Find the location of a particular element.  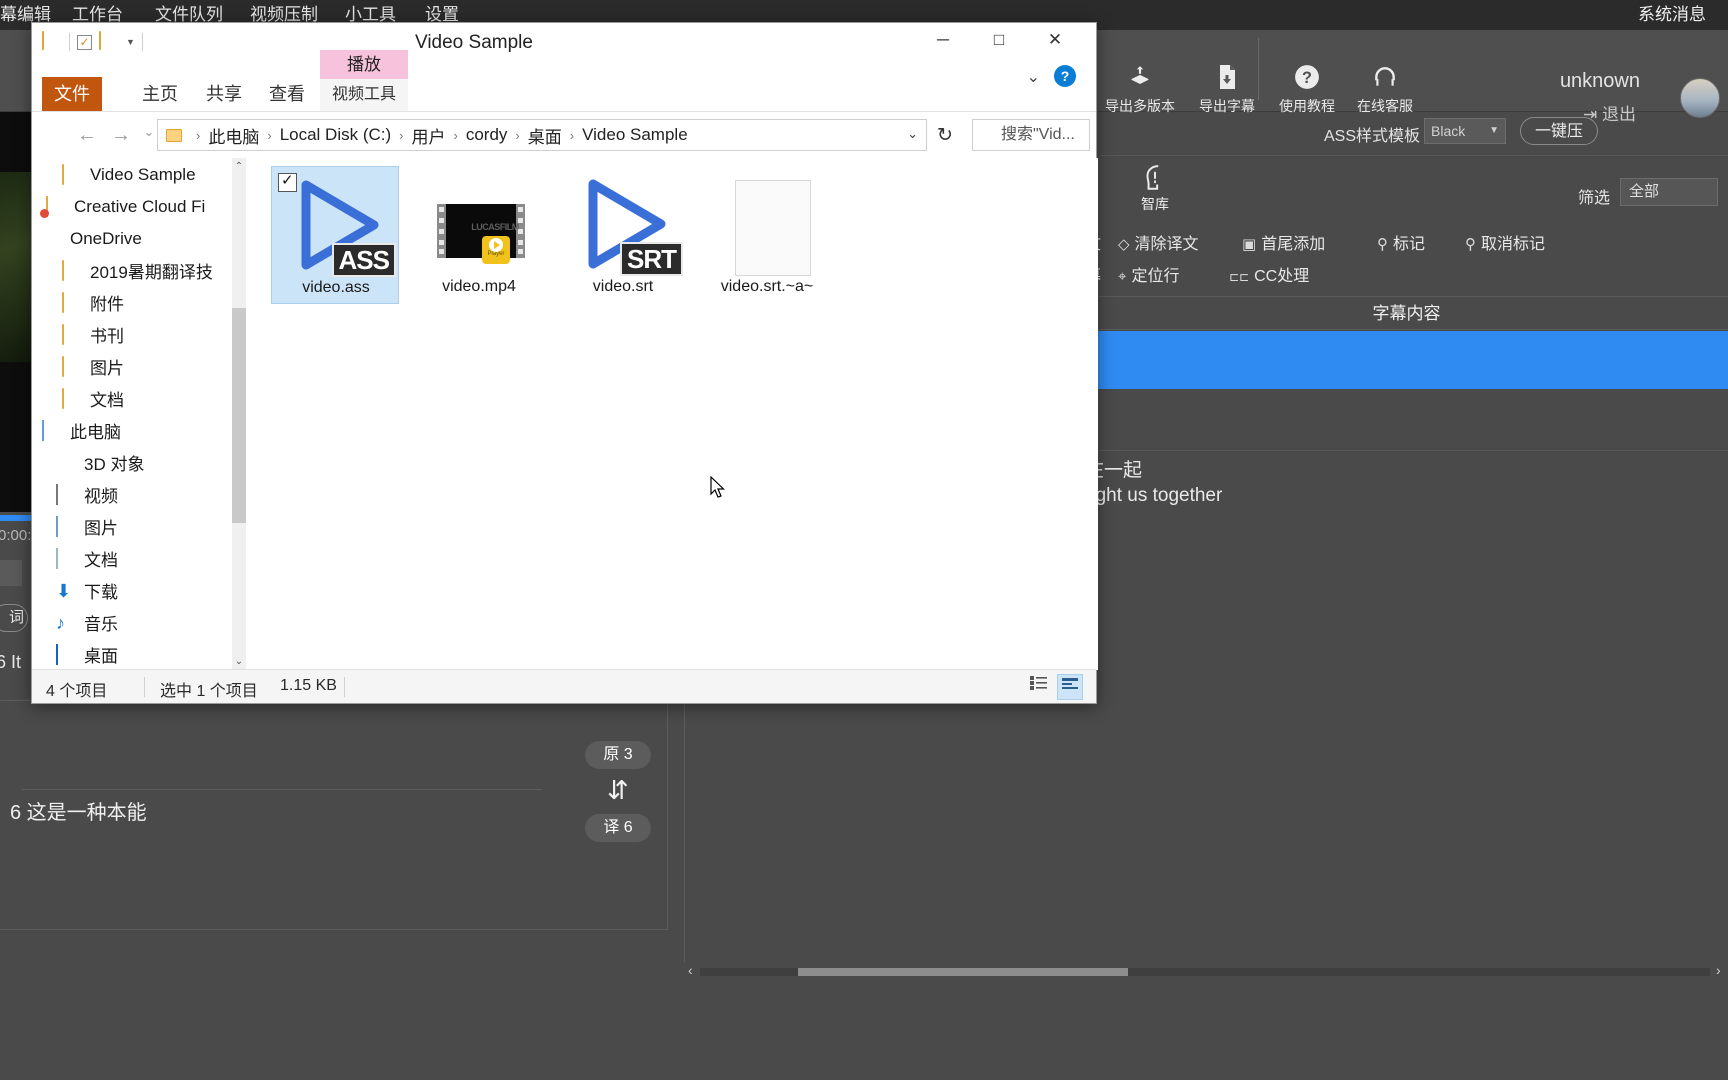

video-control-box is located at coordinates (11, 573).